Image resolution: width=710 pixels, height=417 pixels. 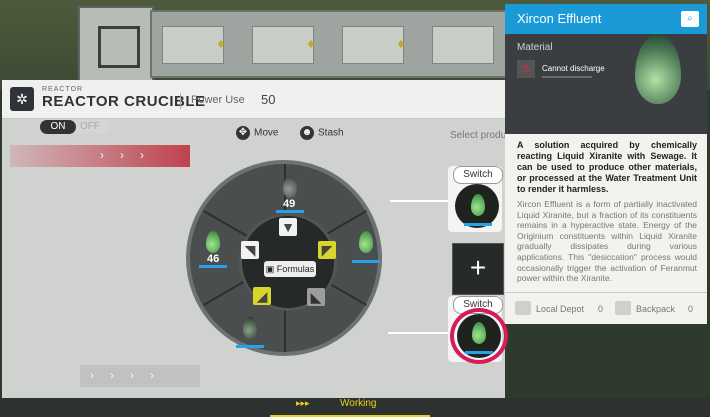 What do you see at coordinates (290, 187) in the screenshot?
I see `slot-top-fluid-icon` at bounding box center [290, 187].